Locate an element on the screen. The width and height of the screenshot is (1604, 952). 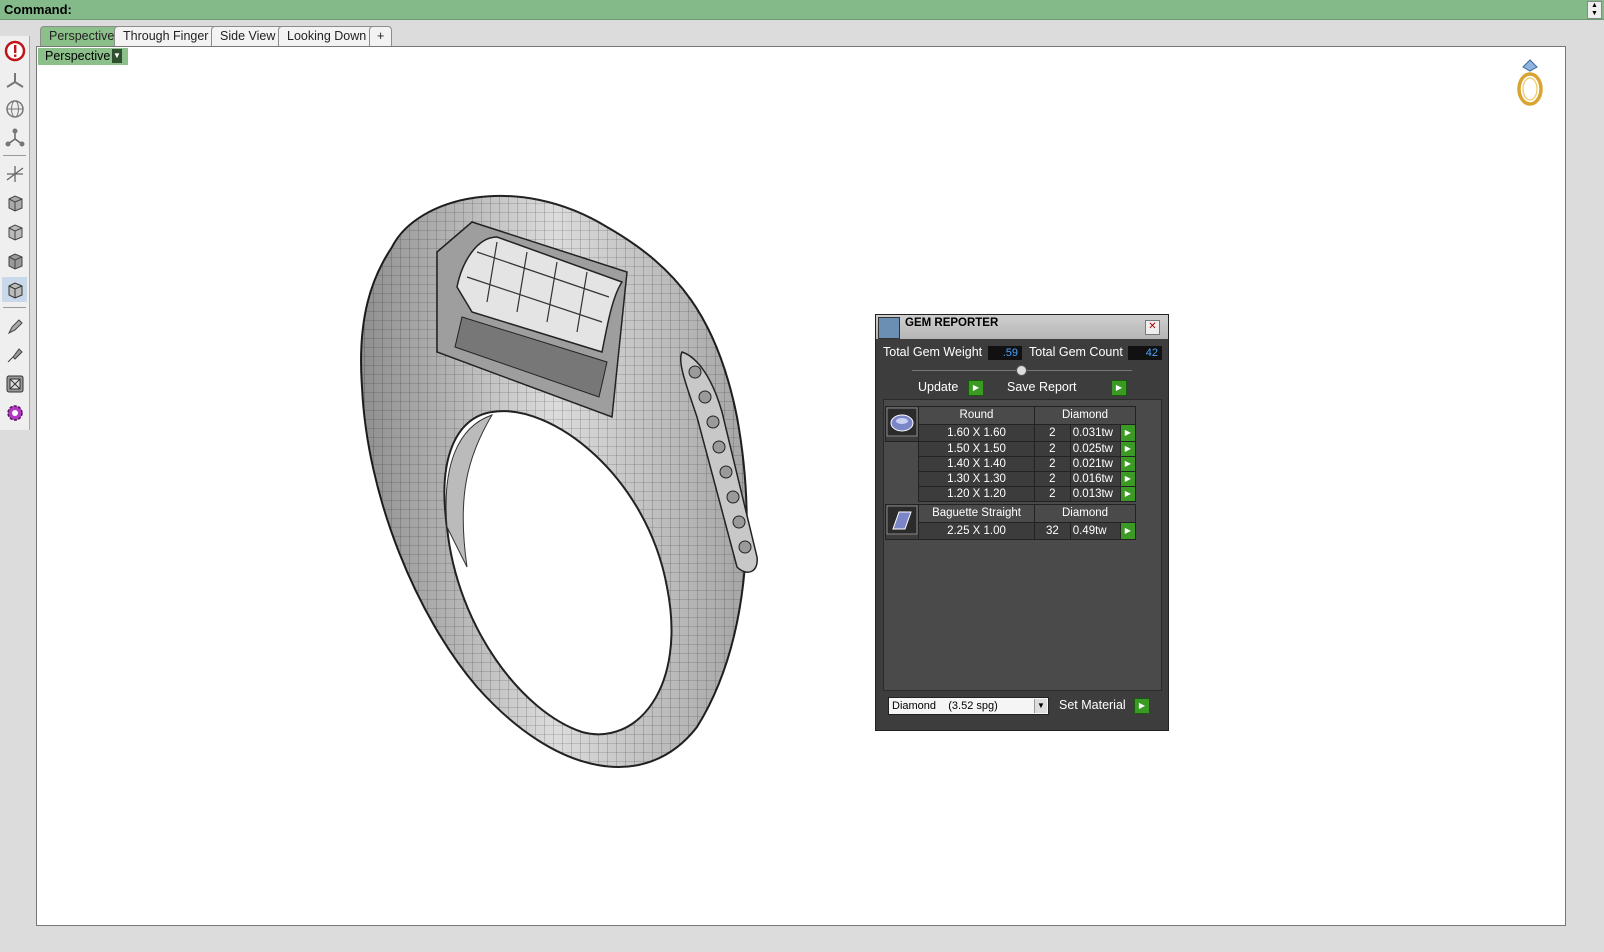
tab-perspective: Perspective is located at coordinates (82, 36).